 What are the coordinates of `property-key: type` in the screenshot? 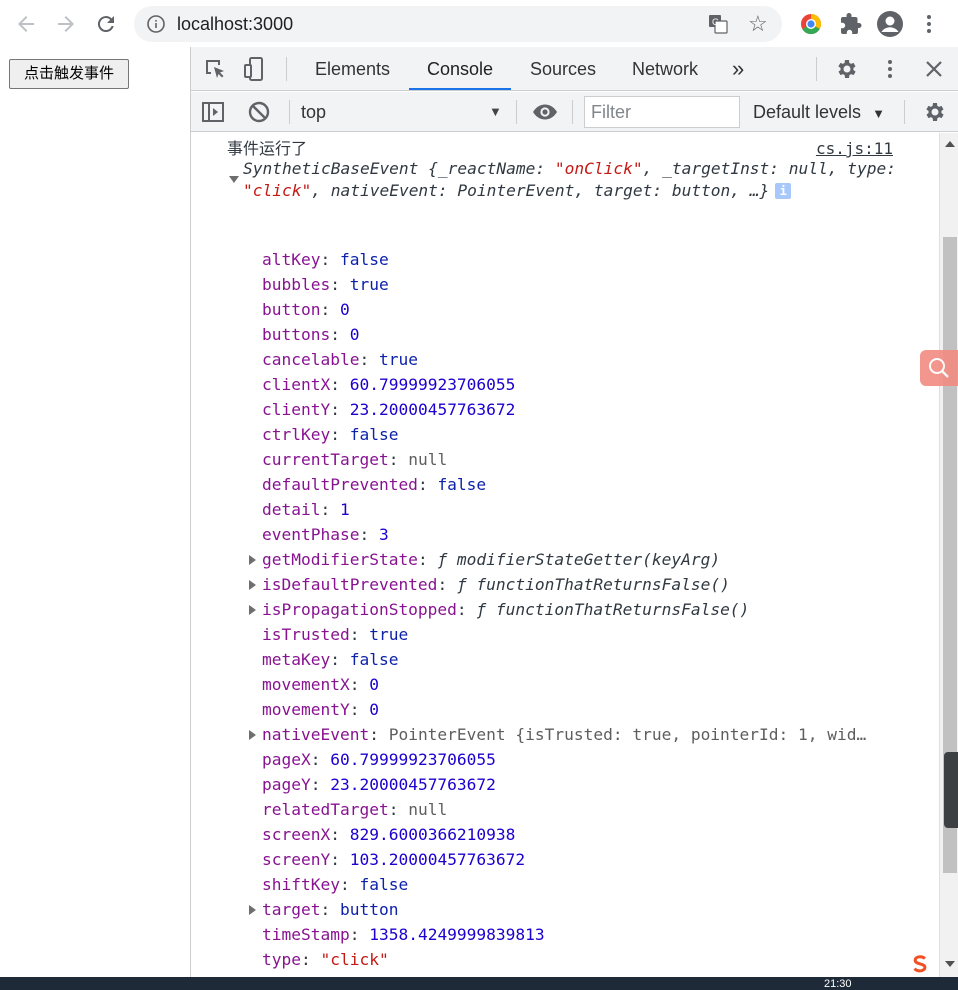 It's located at (281, 959).